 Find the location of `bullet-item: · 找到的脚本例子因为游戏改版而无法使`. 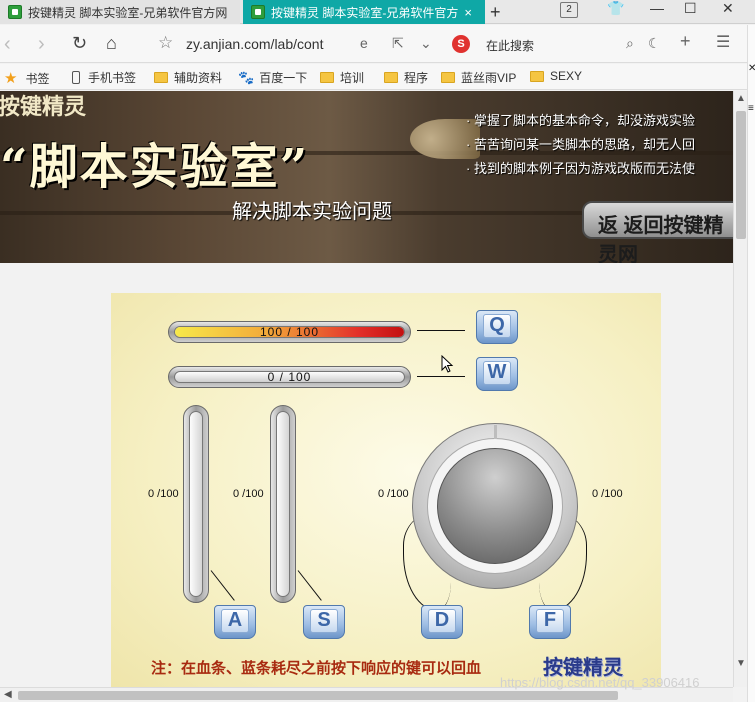

bullet-item: · 找到的脚本例子因为游戏改版而无法使 is located at coordinates (580, 168).